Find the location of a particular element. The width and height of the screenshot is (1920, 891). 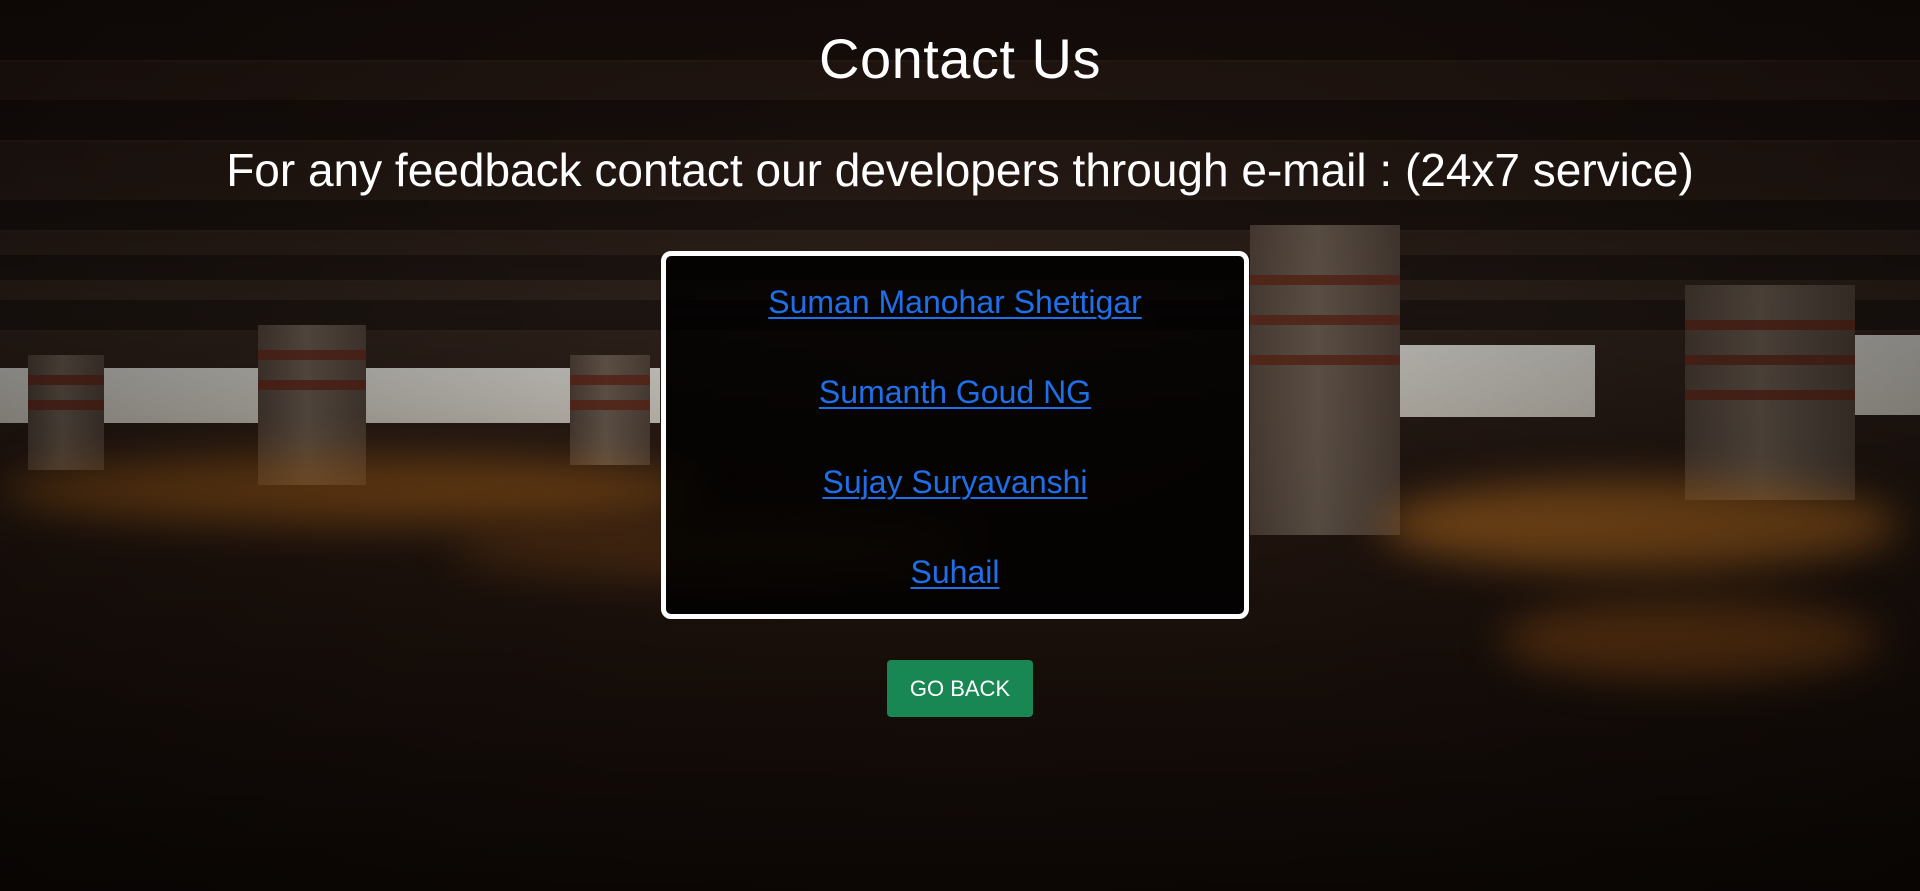

contact-link-sumanth-goud-ng: Sumanth Goud NG is located at coordinates (955, 392).